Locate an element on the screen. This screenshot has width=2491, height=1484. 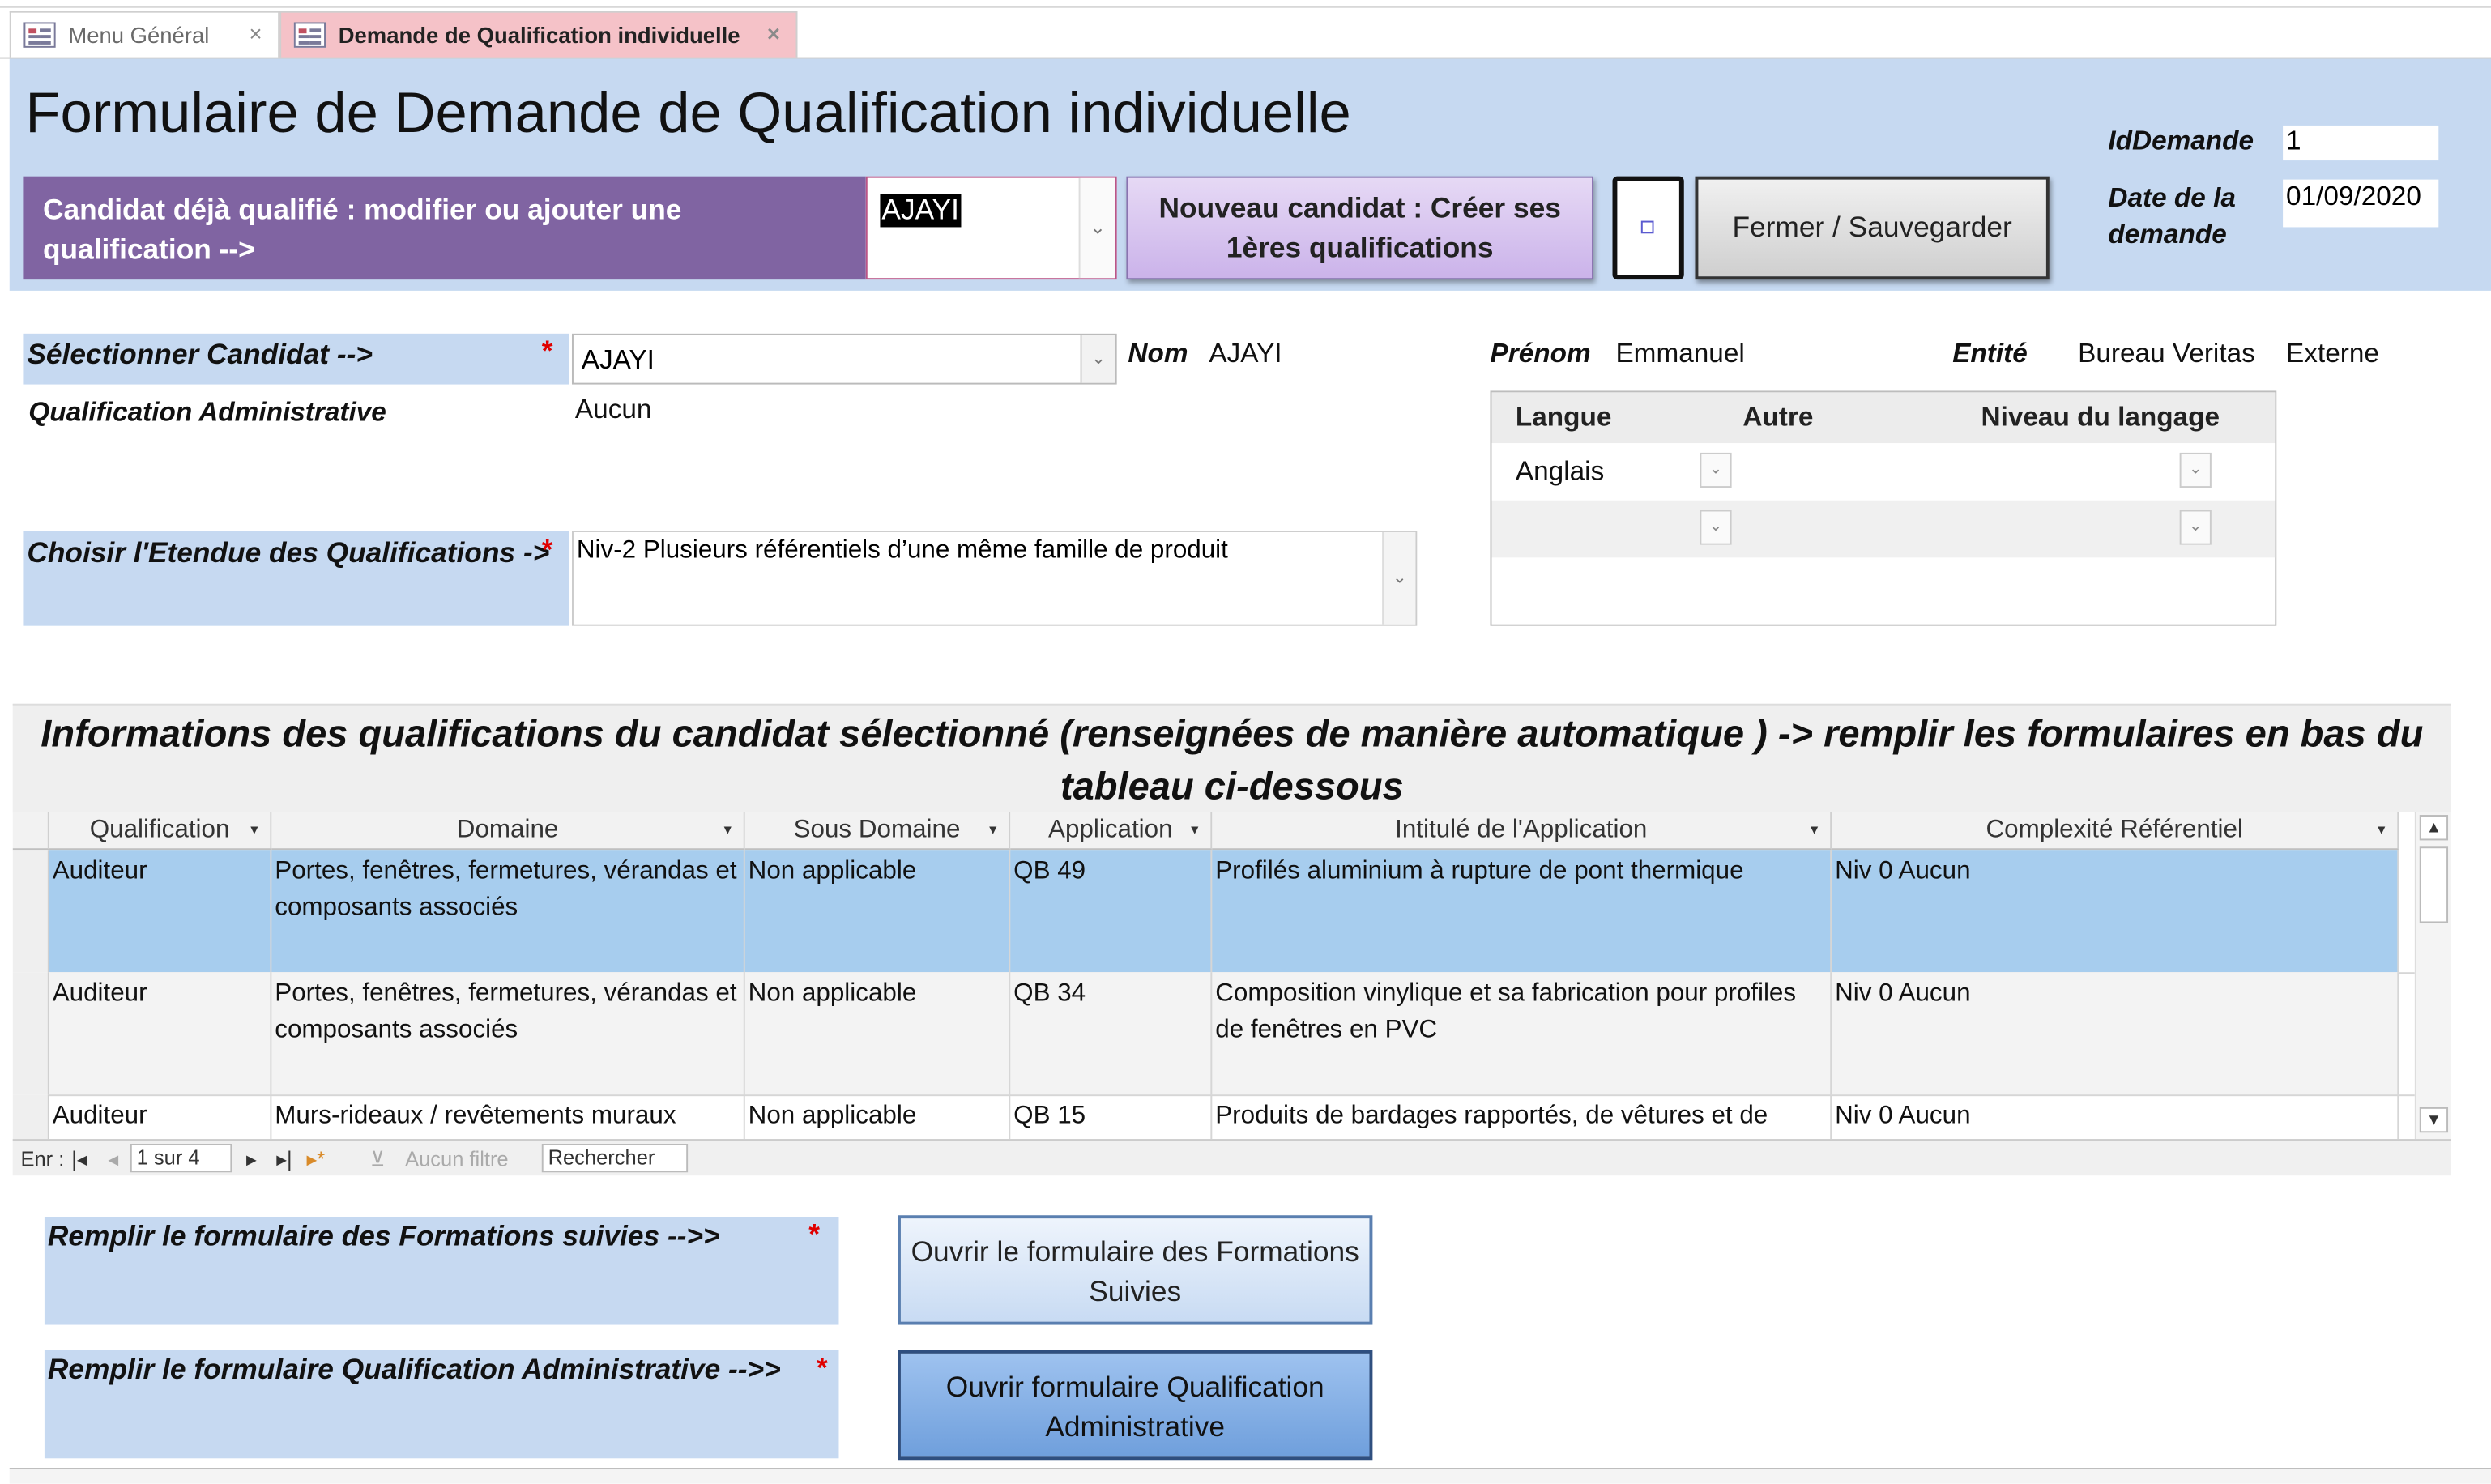
next-record-icon: ▸ is located at coordinates (252, 1159).